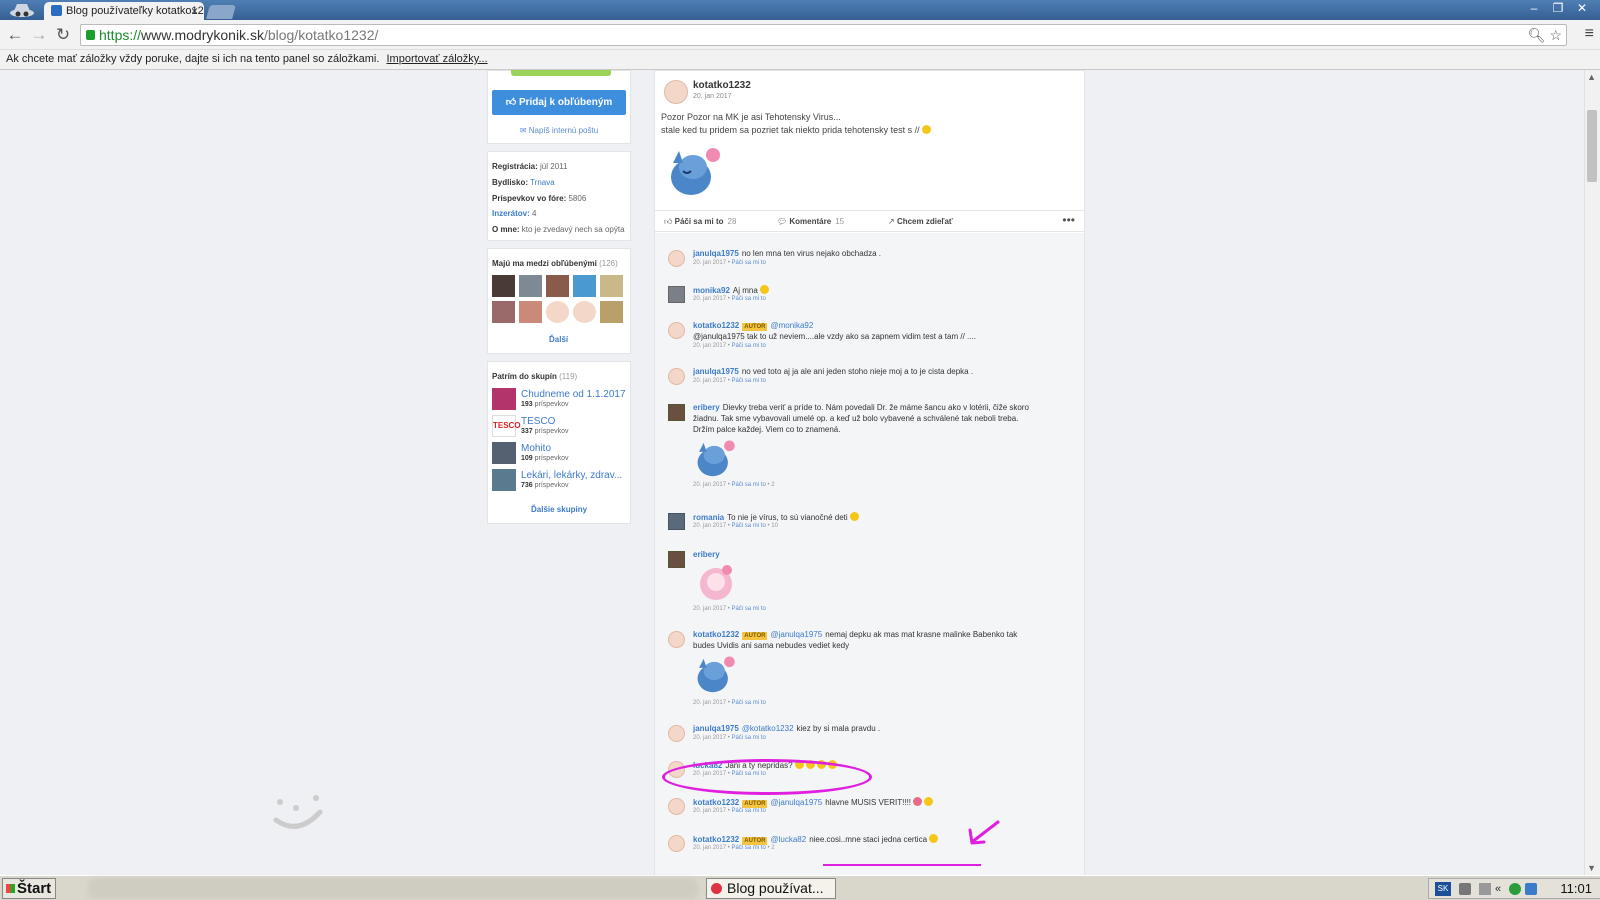  What do you see at coordinates (1591, 868) in the screenshot?
I see `scroll-down-icon: ▼` at bounding box center [1591, 868].